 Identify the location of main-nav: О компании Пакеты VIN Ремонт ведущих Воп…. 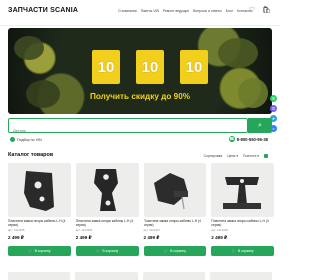
(185, 11).